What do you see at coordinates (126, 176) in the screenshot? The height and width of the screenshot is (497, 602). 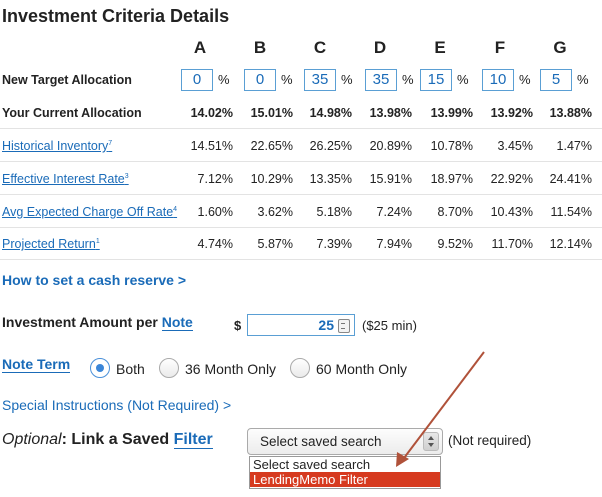 I see `footnote-marker: 3` at bounding box center [126, 176].